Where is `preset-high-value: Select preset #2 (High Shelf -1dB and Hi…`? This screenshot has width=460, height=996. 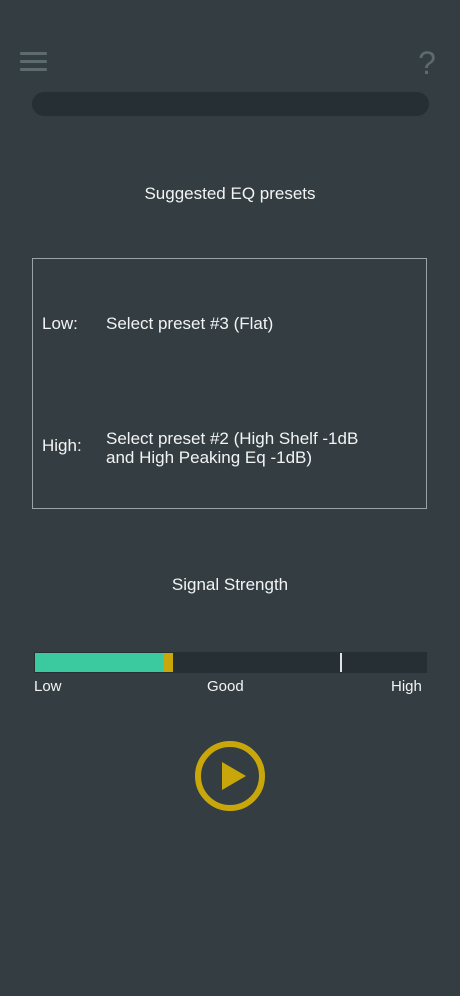 preset-high-value: Select preset #2 (High Shelf -1dB and Hi… is located at coordinates (232, 448).